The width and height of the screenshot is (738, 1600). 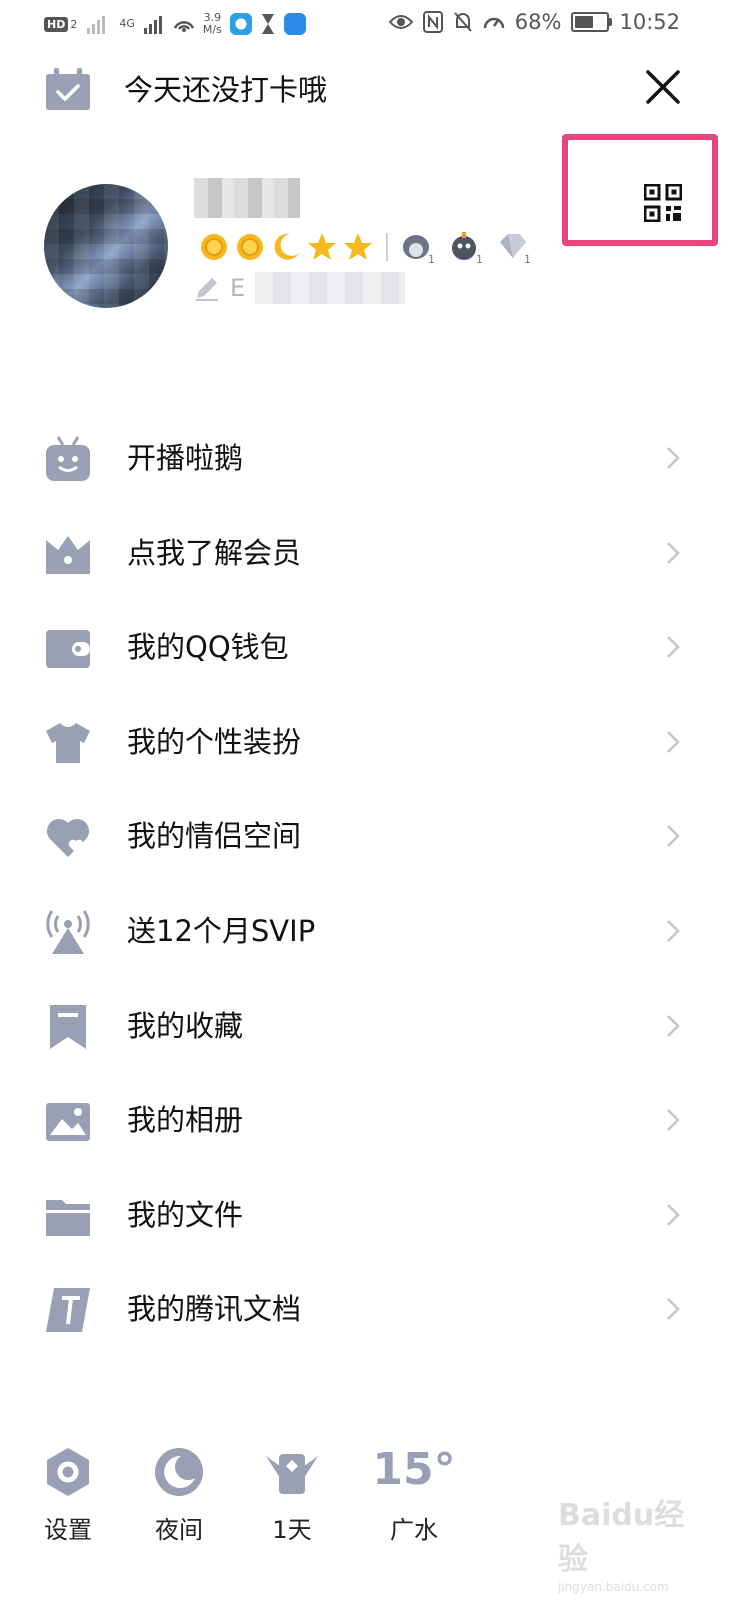 I want to click on winged-badge-icon, so click(x=292, y=1474).